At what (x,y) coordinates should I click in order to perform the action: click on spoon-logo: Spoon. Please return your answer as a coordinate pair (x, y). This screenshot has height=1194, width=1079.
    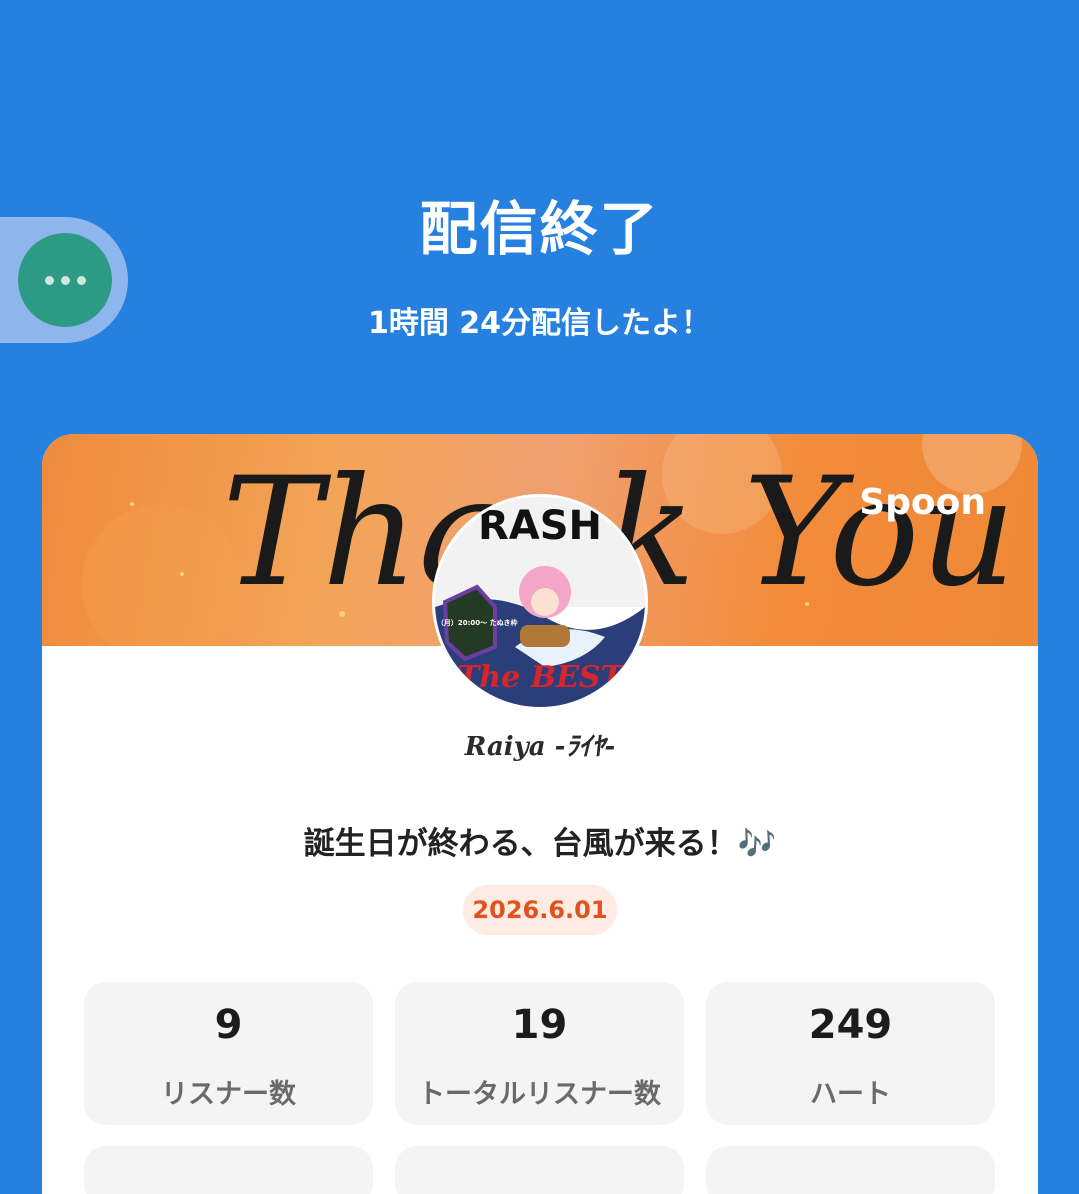
    Looking at the image, I should click on (922, 502).